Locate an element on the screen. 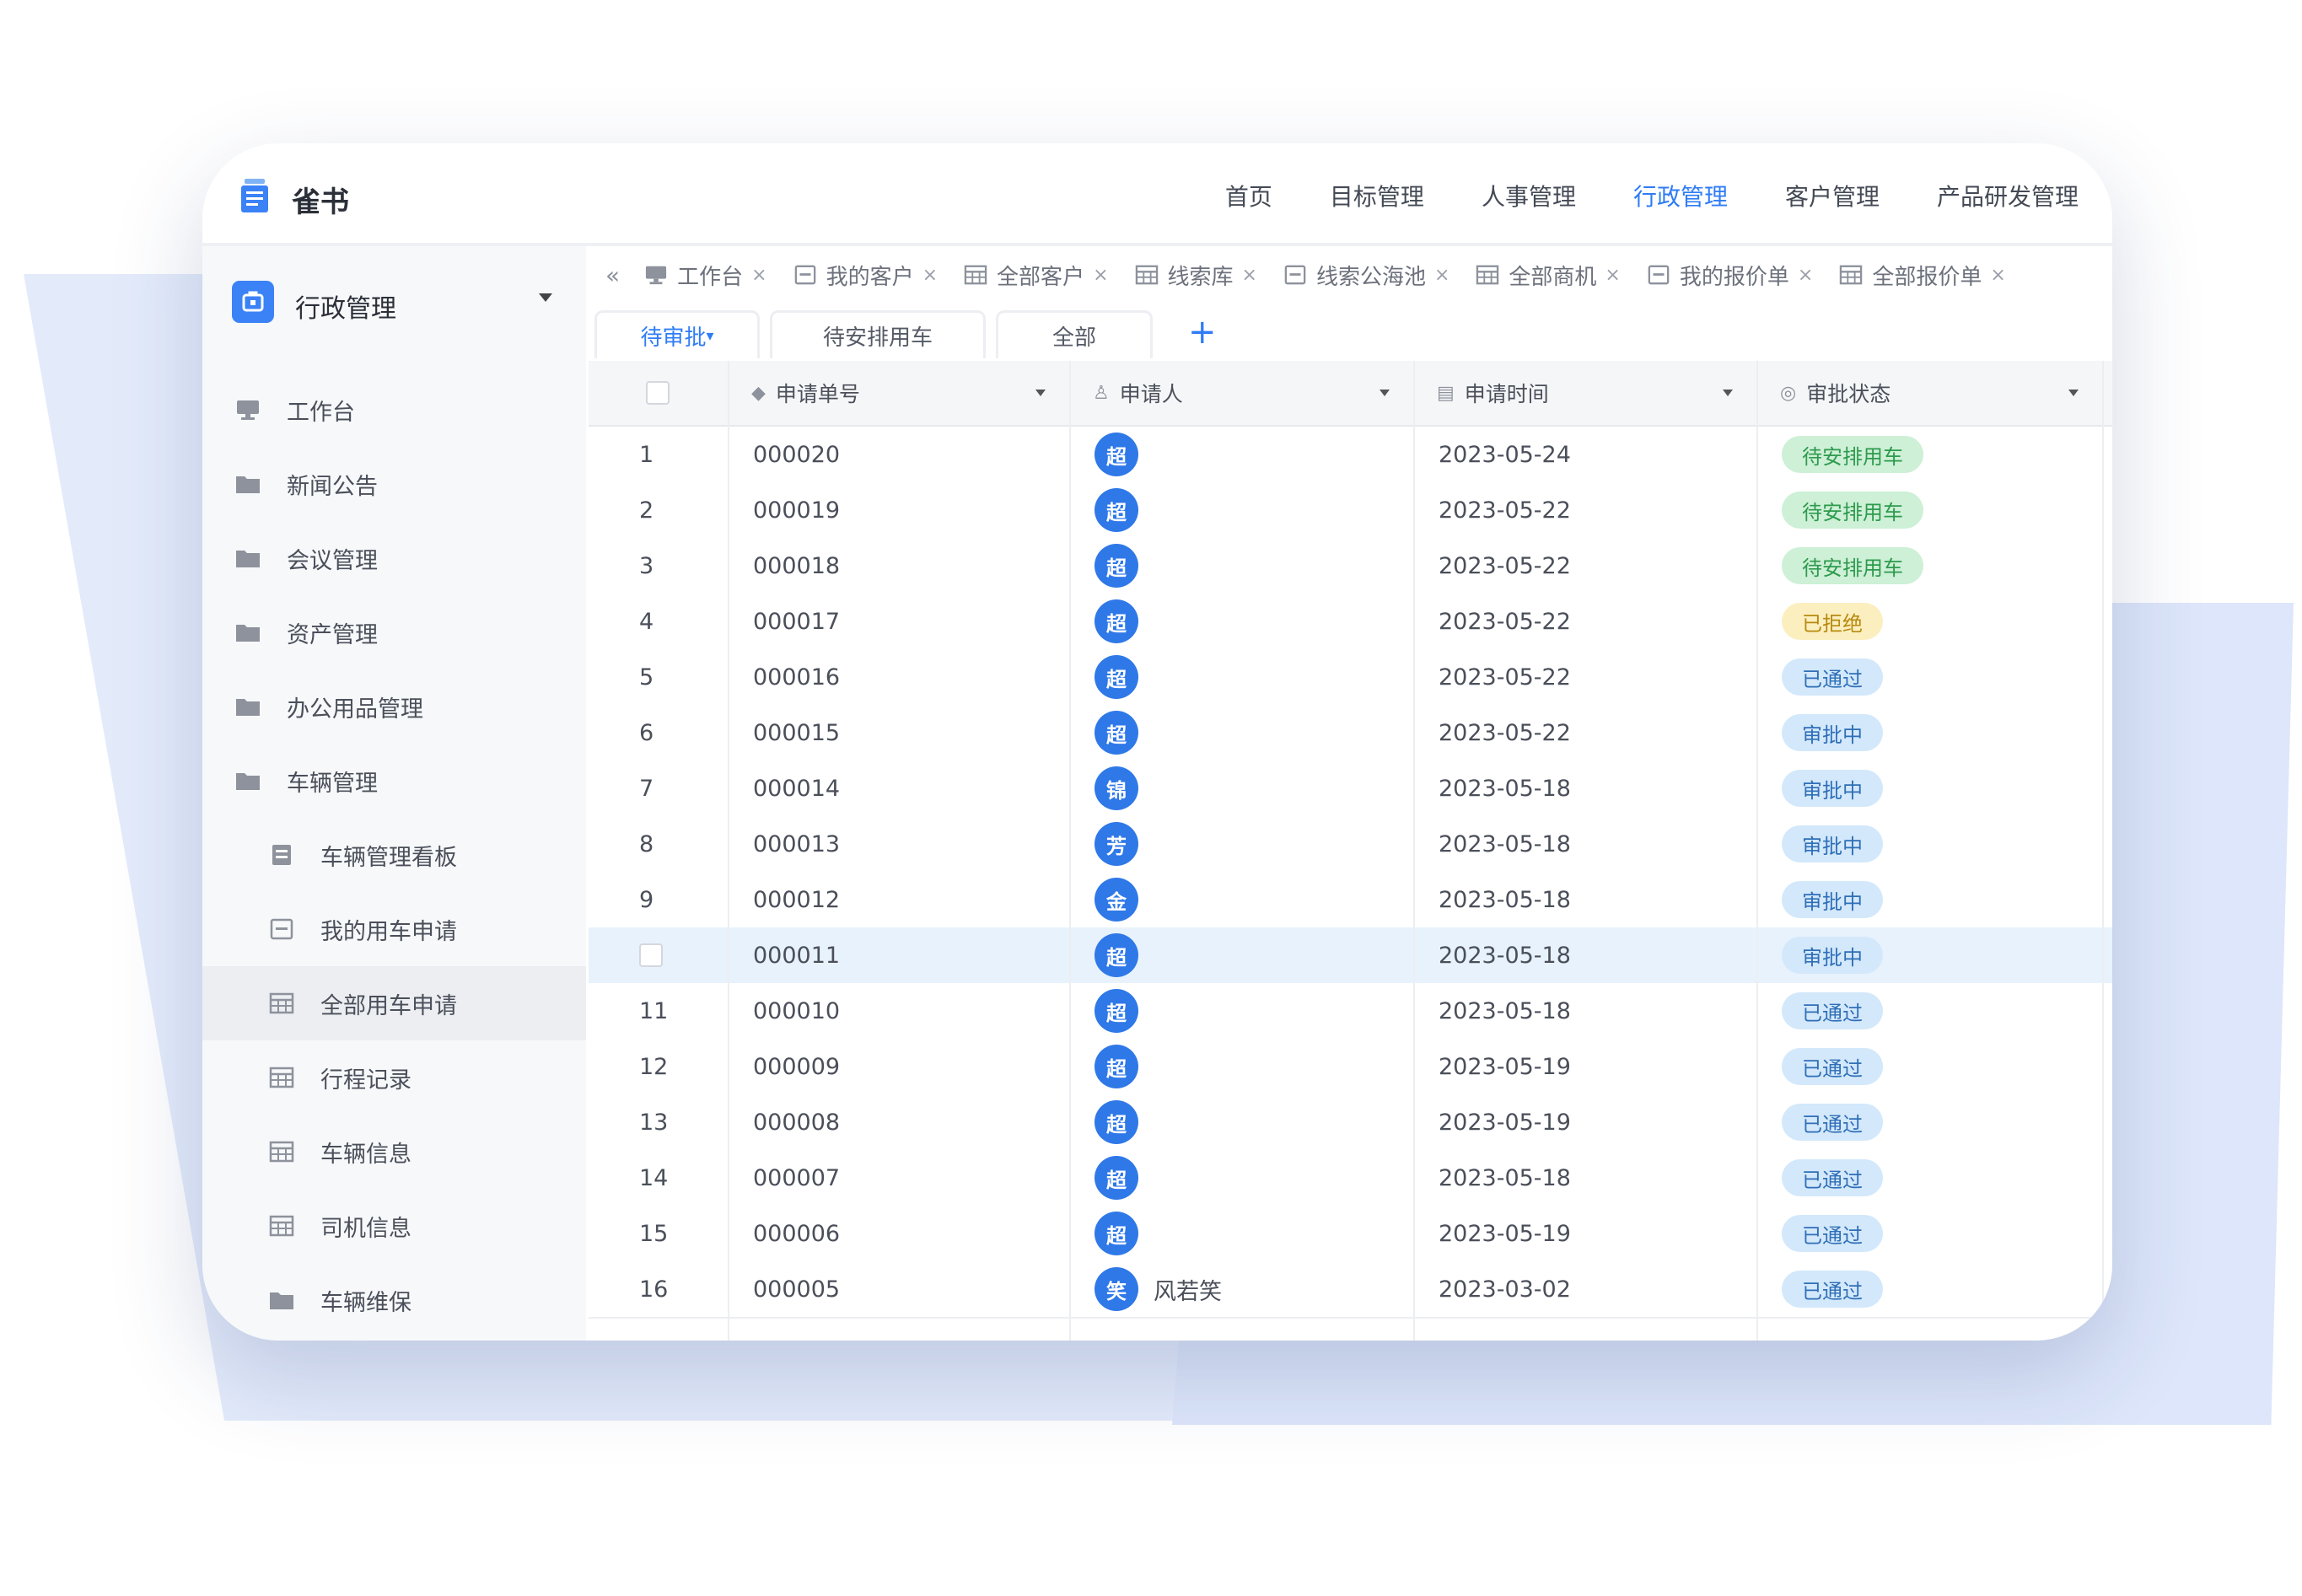 The width and height of the screenshot is (2302, 1596). request-id: 000011 is located at coordinates (797, 956).